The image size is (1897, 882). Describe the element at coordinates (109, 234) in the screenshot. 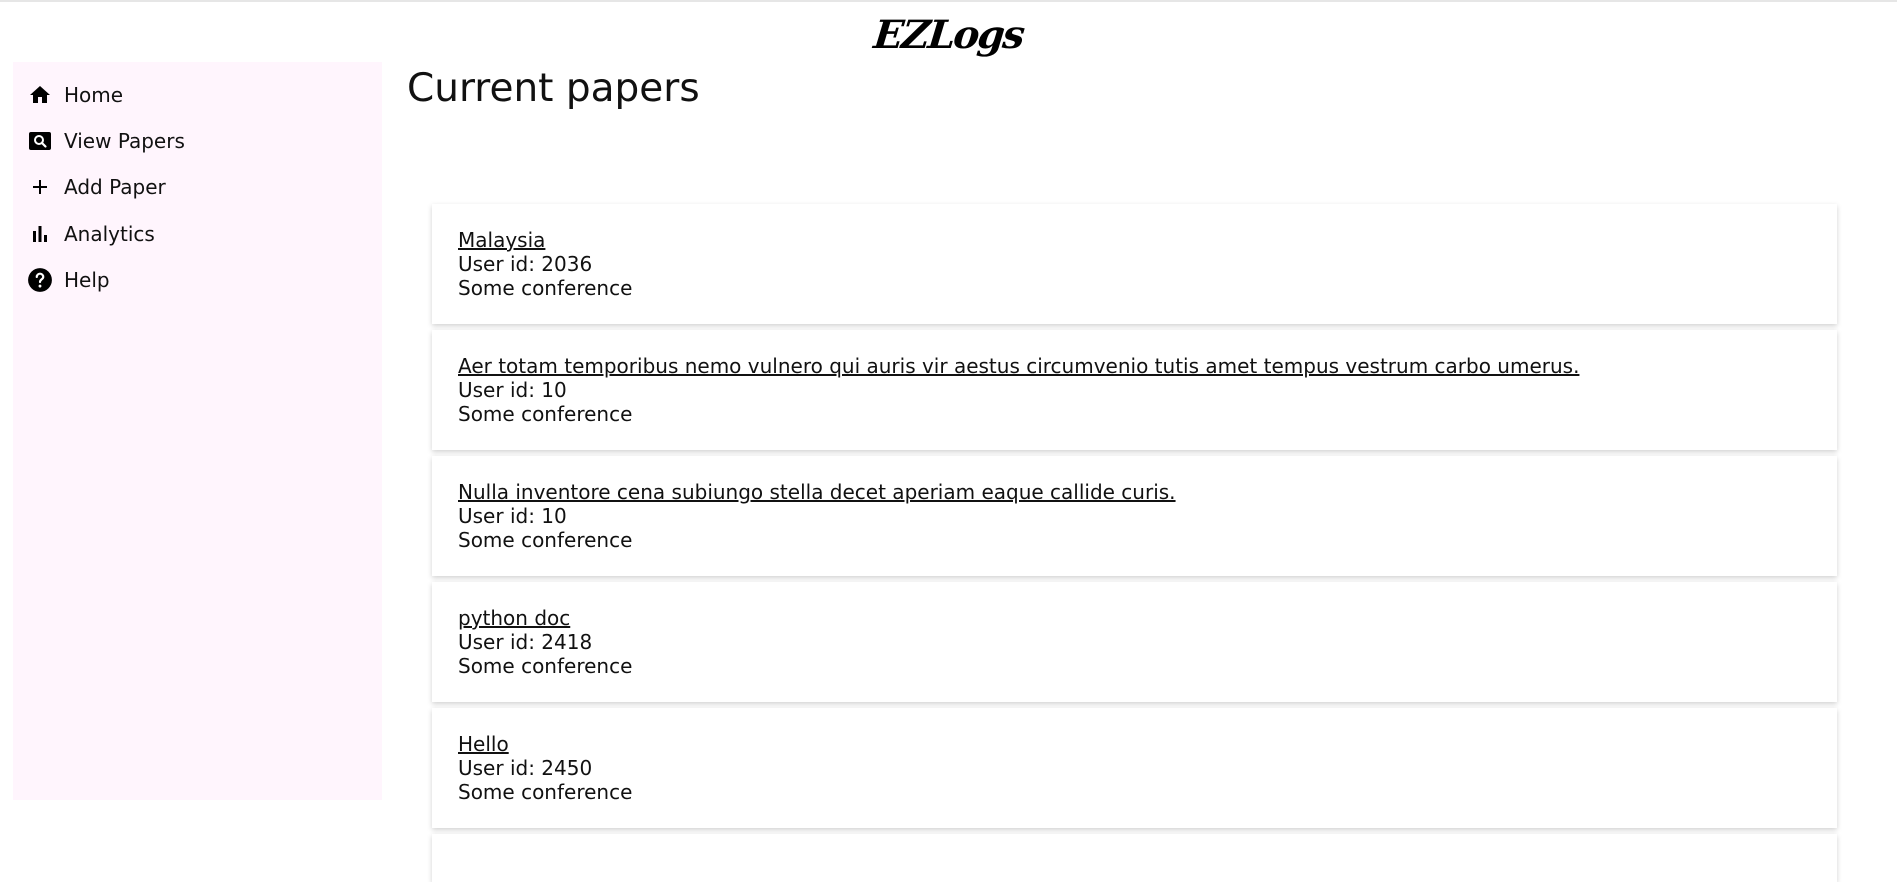

I see `sidebar-item-label: Analytics` at that location.